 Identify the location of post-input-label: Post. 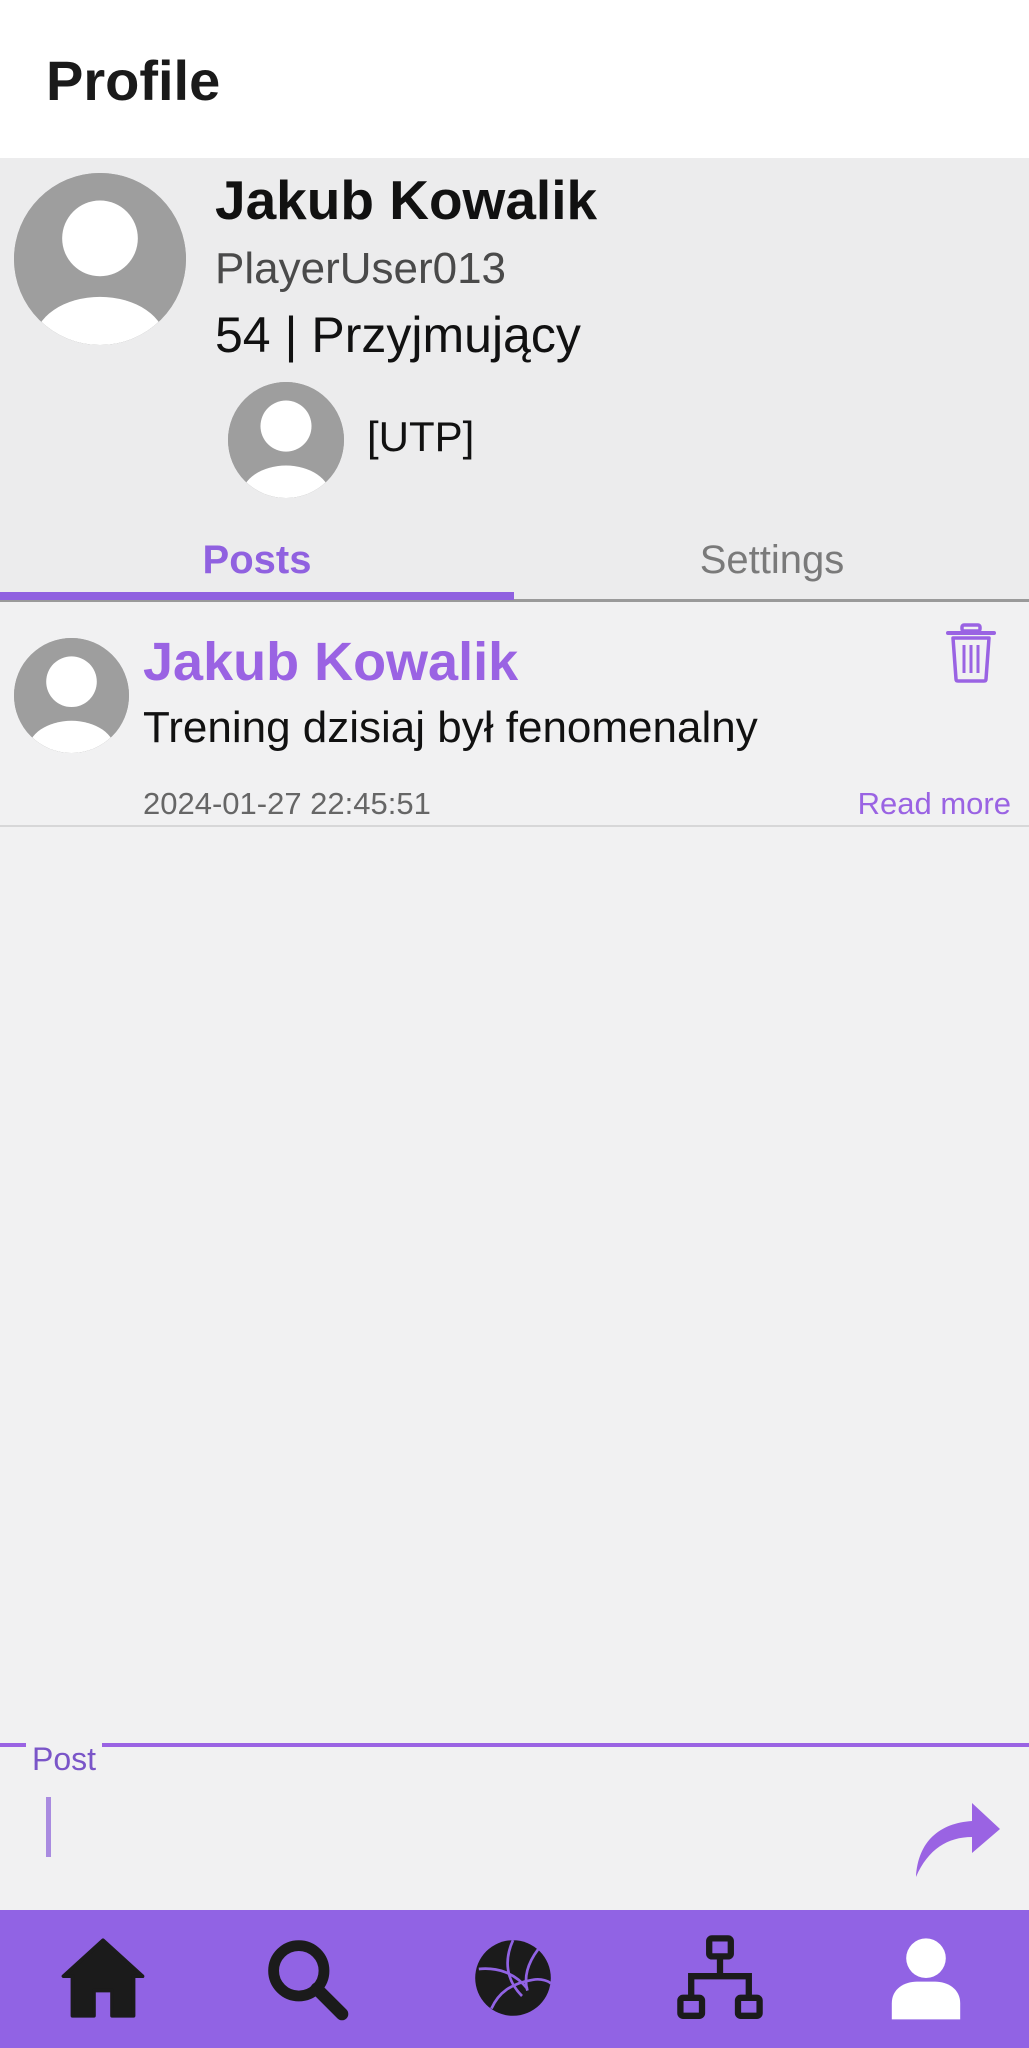
(64, 1759).